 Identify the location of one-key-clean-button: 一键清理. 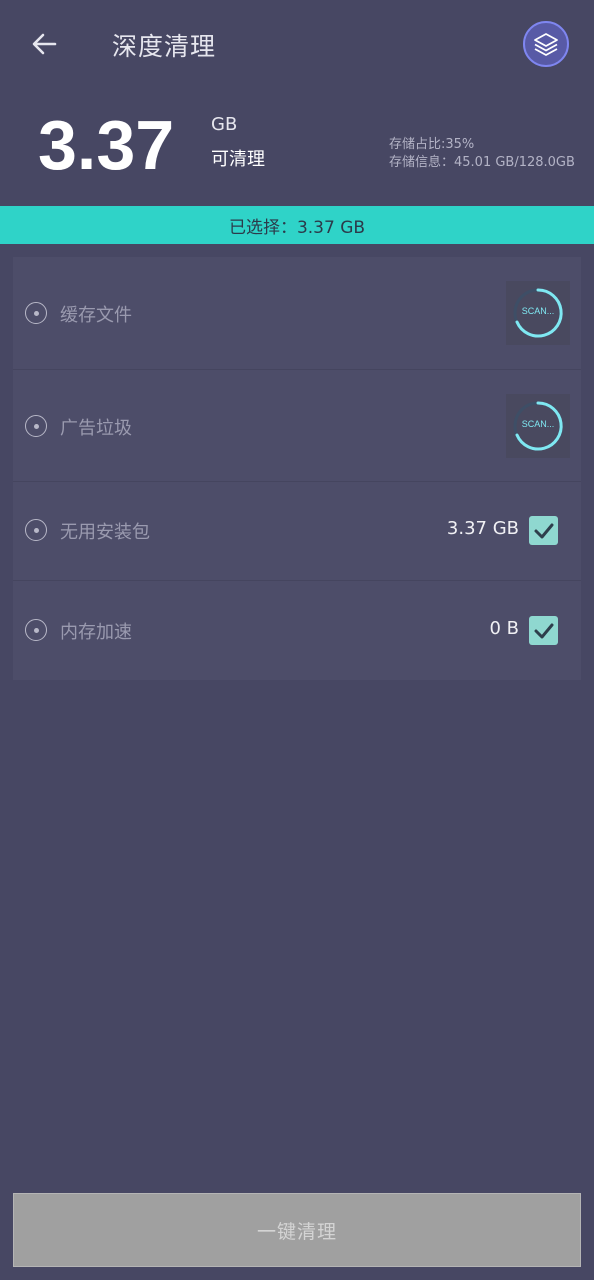
(297, 1230).